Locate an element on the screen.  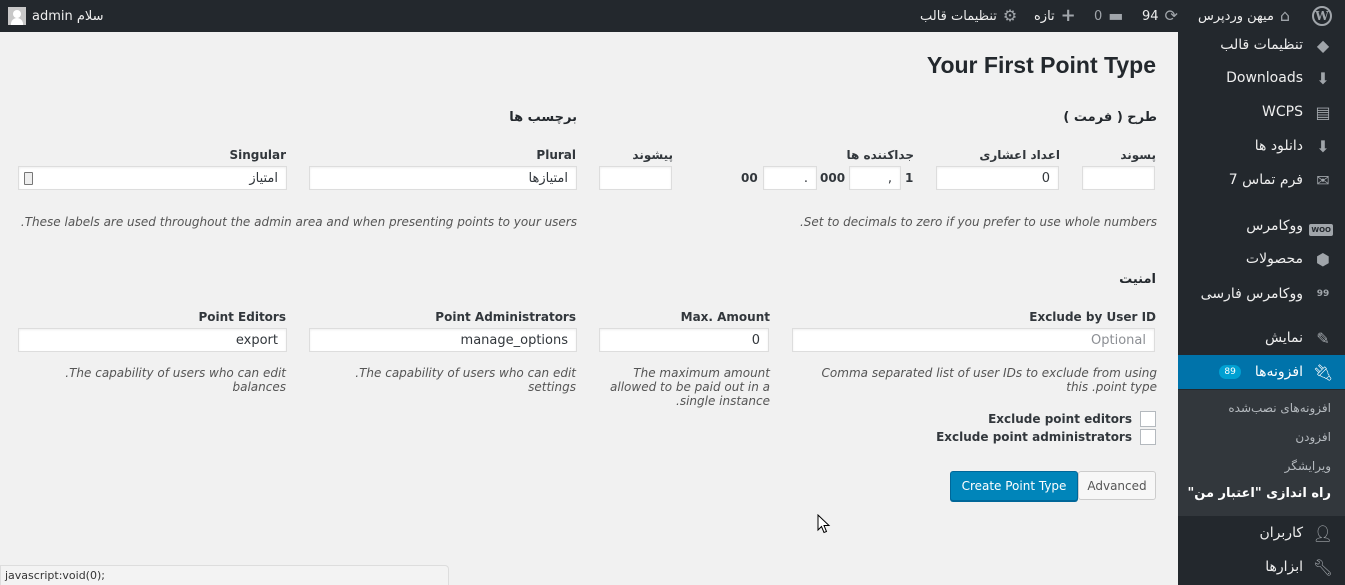
wrench-icon: 🔧︎ is located at coordinates (1322, 567).